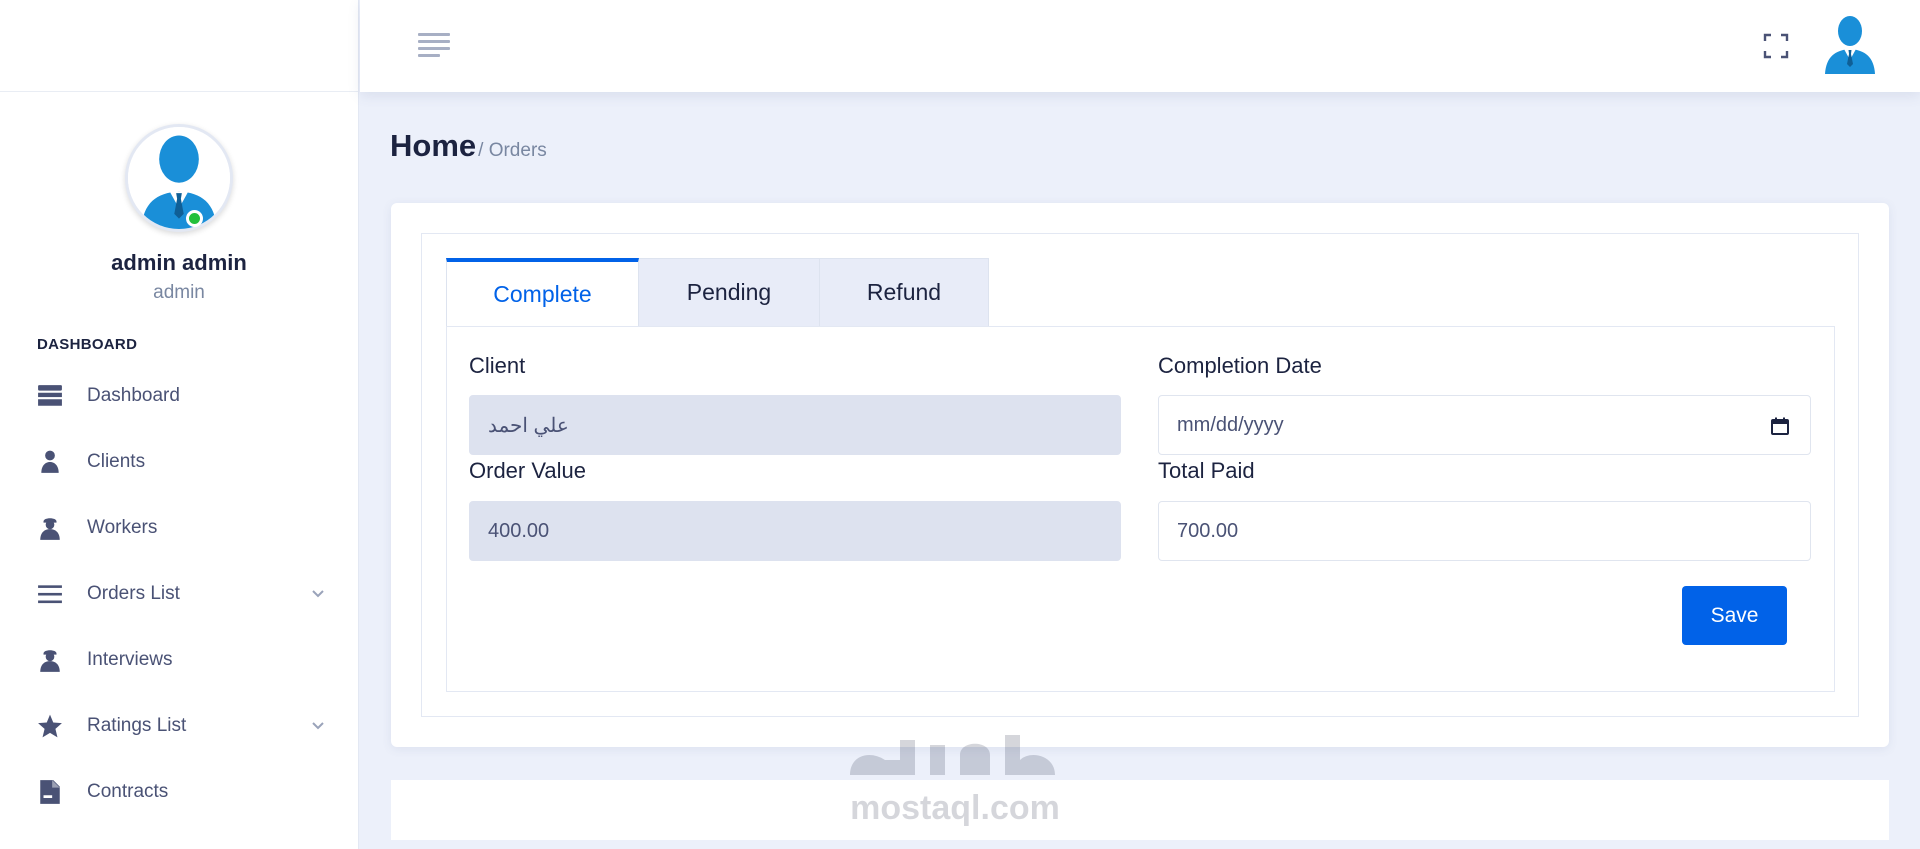 This screenshot has width=1920, height=849. Describe the element at coordinates (128, 791) in the screenshot. I see `sidebar-item-label: Contracts` at that location.